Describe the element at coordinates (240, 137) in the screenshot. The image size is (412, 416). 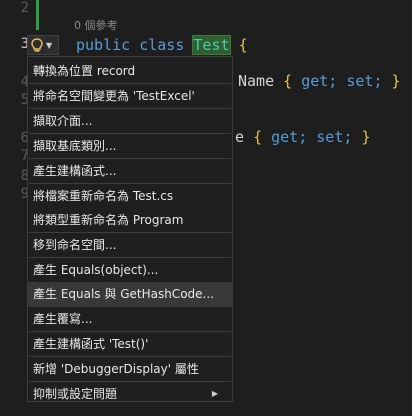
I see `property-fragment: e` at that location.